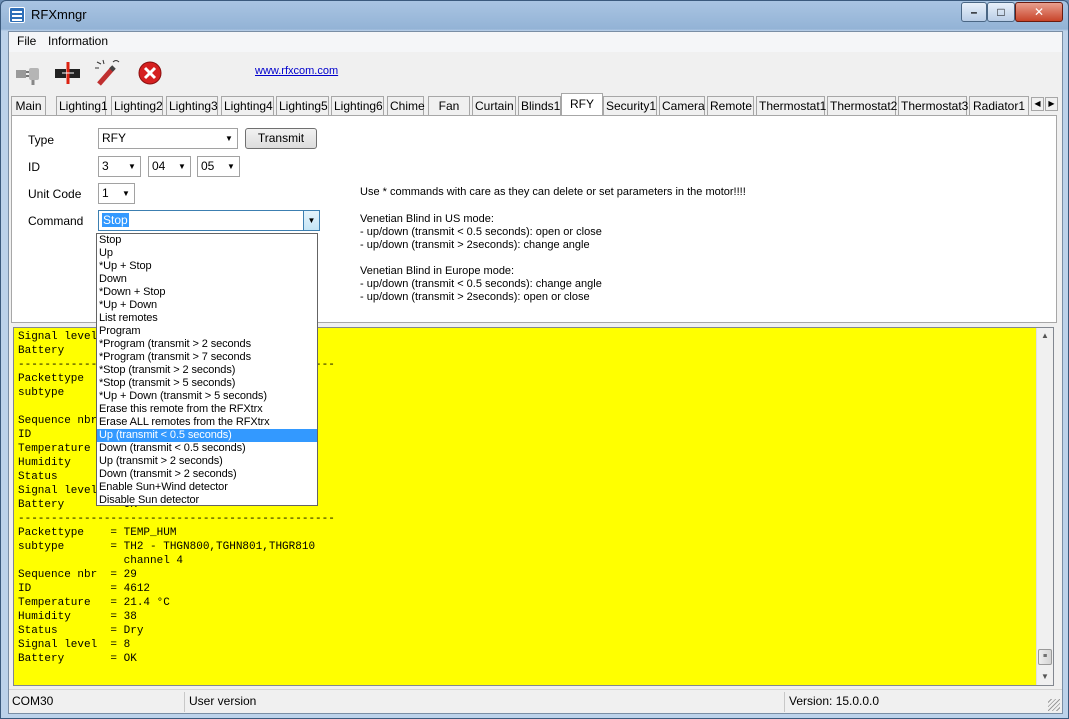 Image resolution: width=1069 pixels, height=719 pixels. I want to click on log-line: channel 4, so click(101, 561).